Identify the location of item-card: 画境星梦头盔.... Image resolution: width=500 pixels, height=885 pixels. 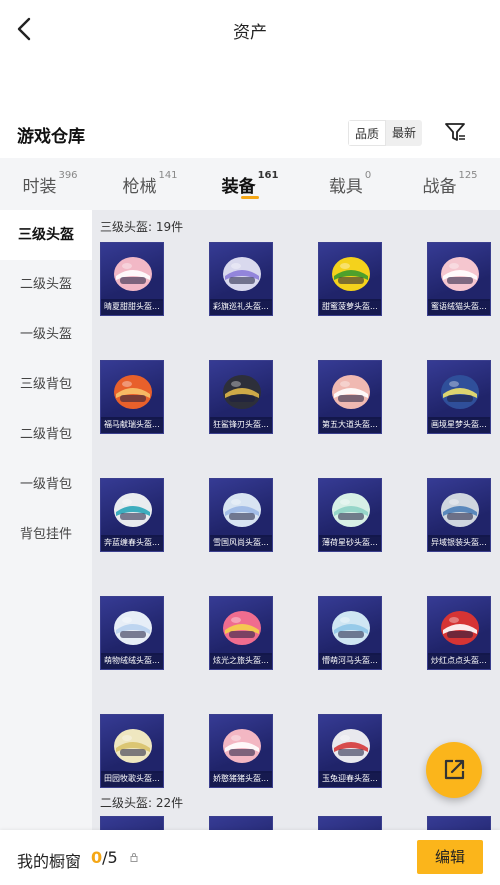
(459, 397).